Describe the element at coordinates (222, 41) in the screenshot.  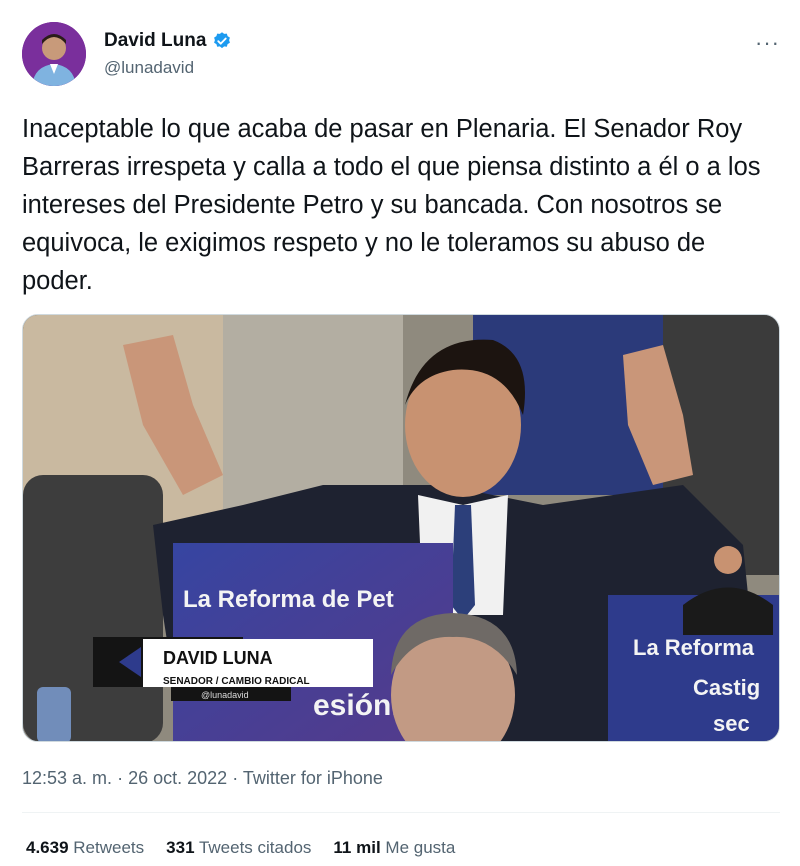
I see `verified-badge-icon` at that location.